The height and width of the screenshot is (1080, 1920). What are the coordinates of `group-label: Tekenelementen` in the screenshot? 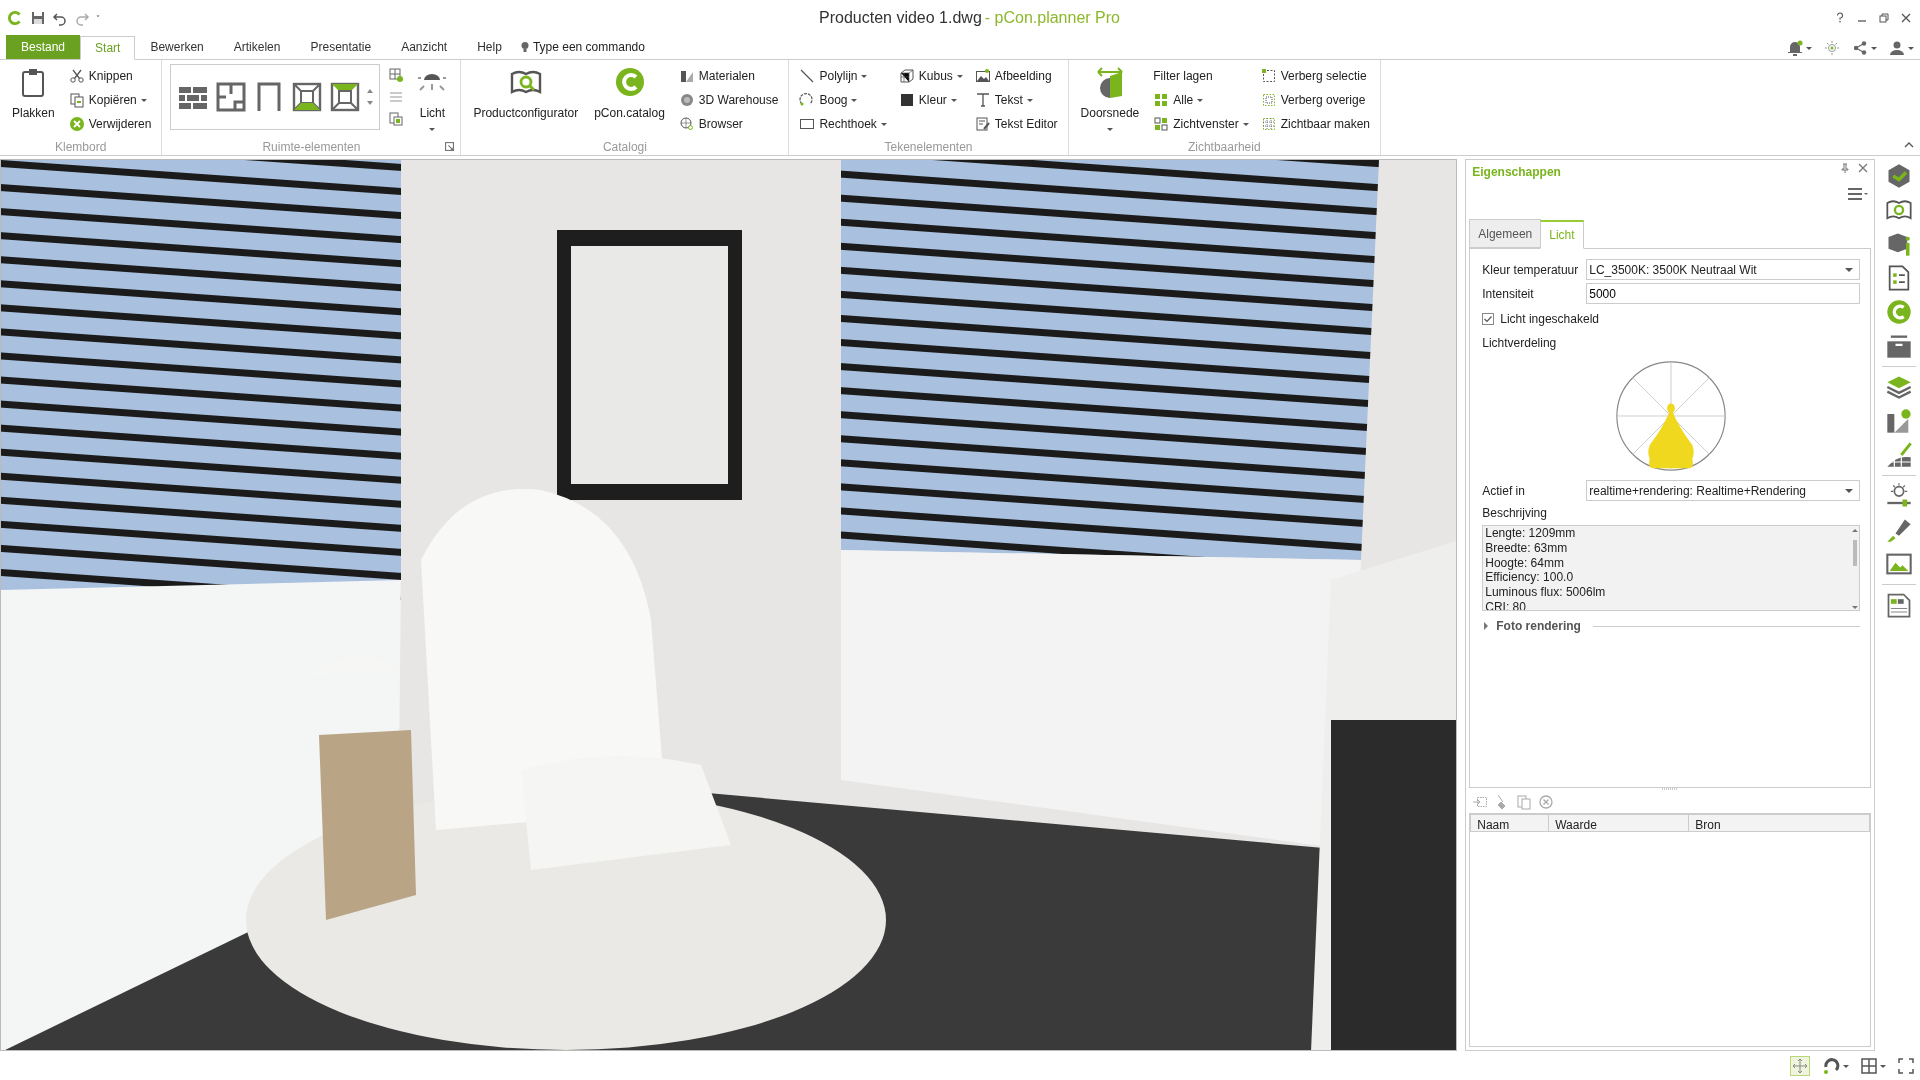 It's located at (928, 147).